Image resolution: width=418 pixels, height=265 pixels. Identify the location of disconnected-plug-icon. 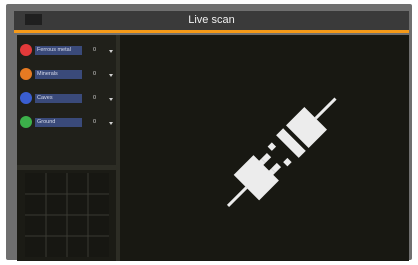
(281, 152).